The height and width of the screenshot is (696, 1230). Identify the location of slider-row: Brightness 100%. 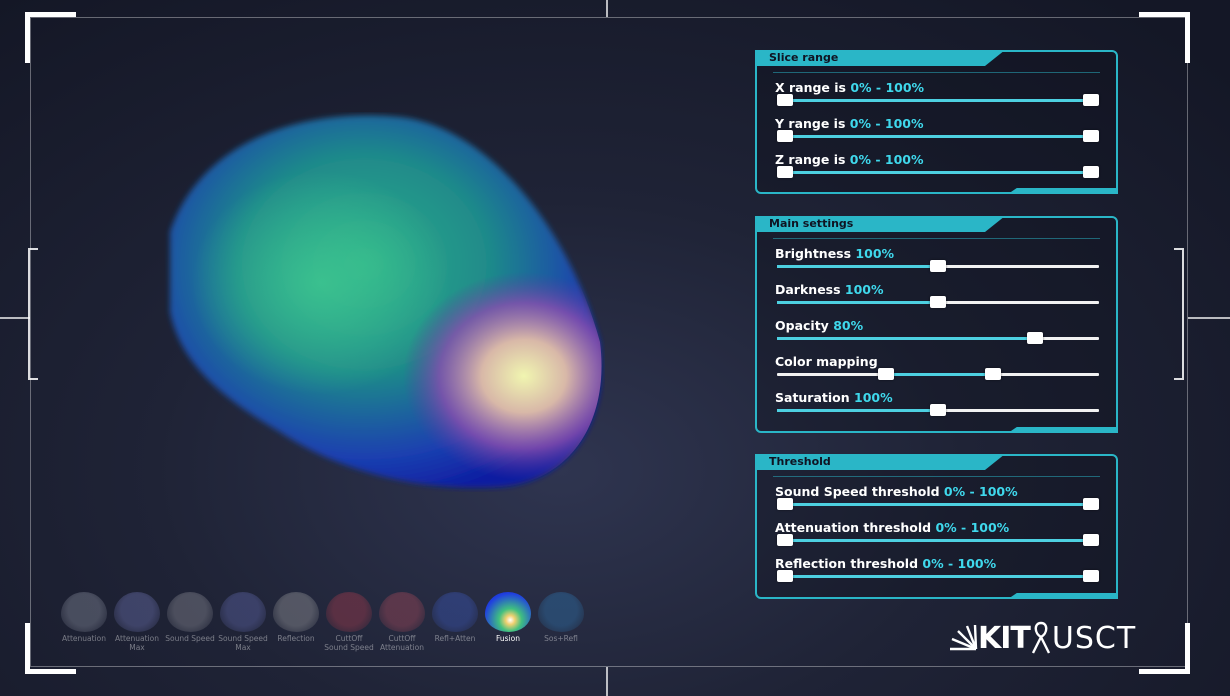
(937, 263).